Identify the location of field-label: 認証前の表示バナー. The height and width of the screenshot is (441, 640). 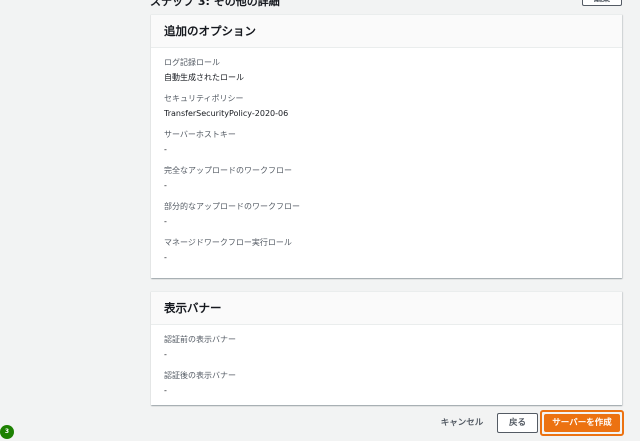
(200, 339).